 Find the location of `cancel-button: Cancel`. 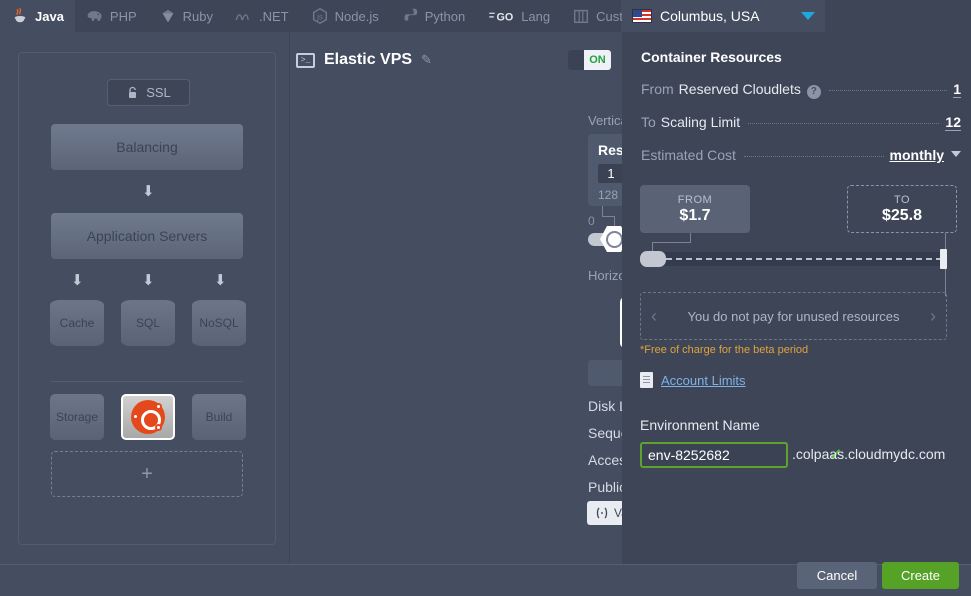

cancel-button: Cancel is located at coordinates (837, 575).